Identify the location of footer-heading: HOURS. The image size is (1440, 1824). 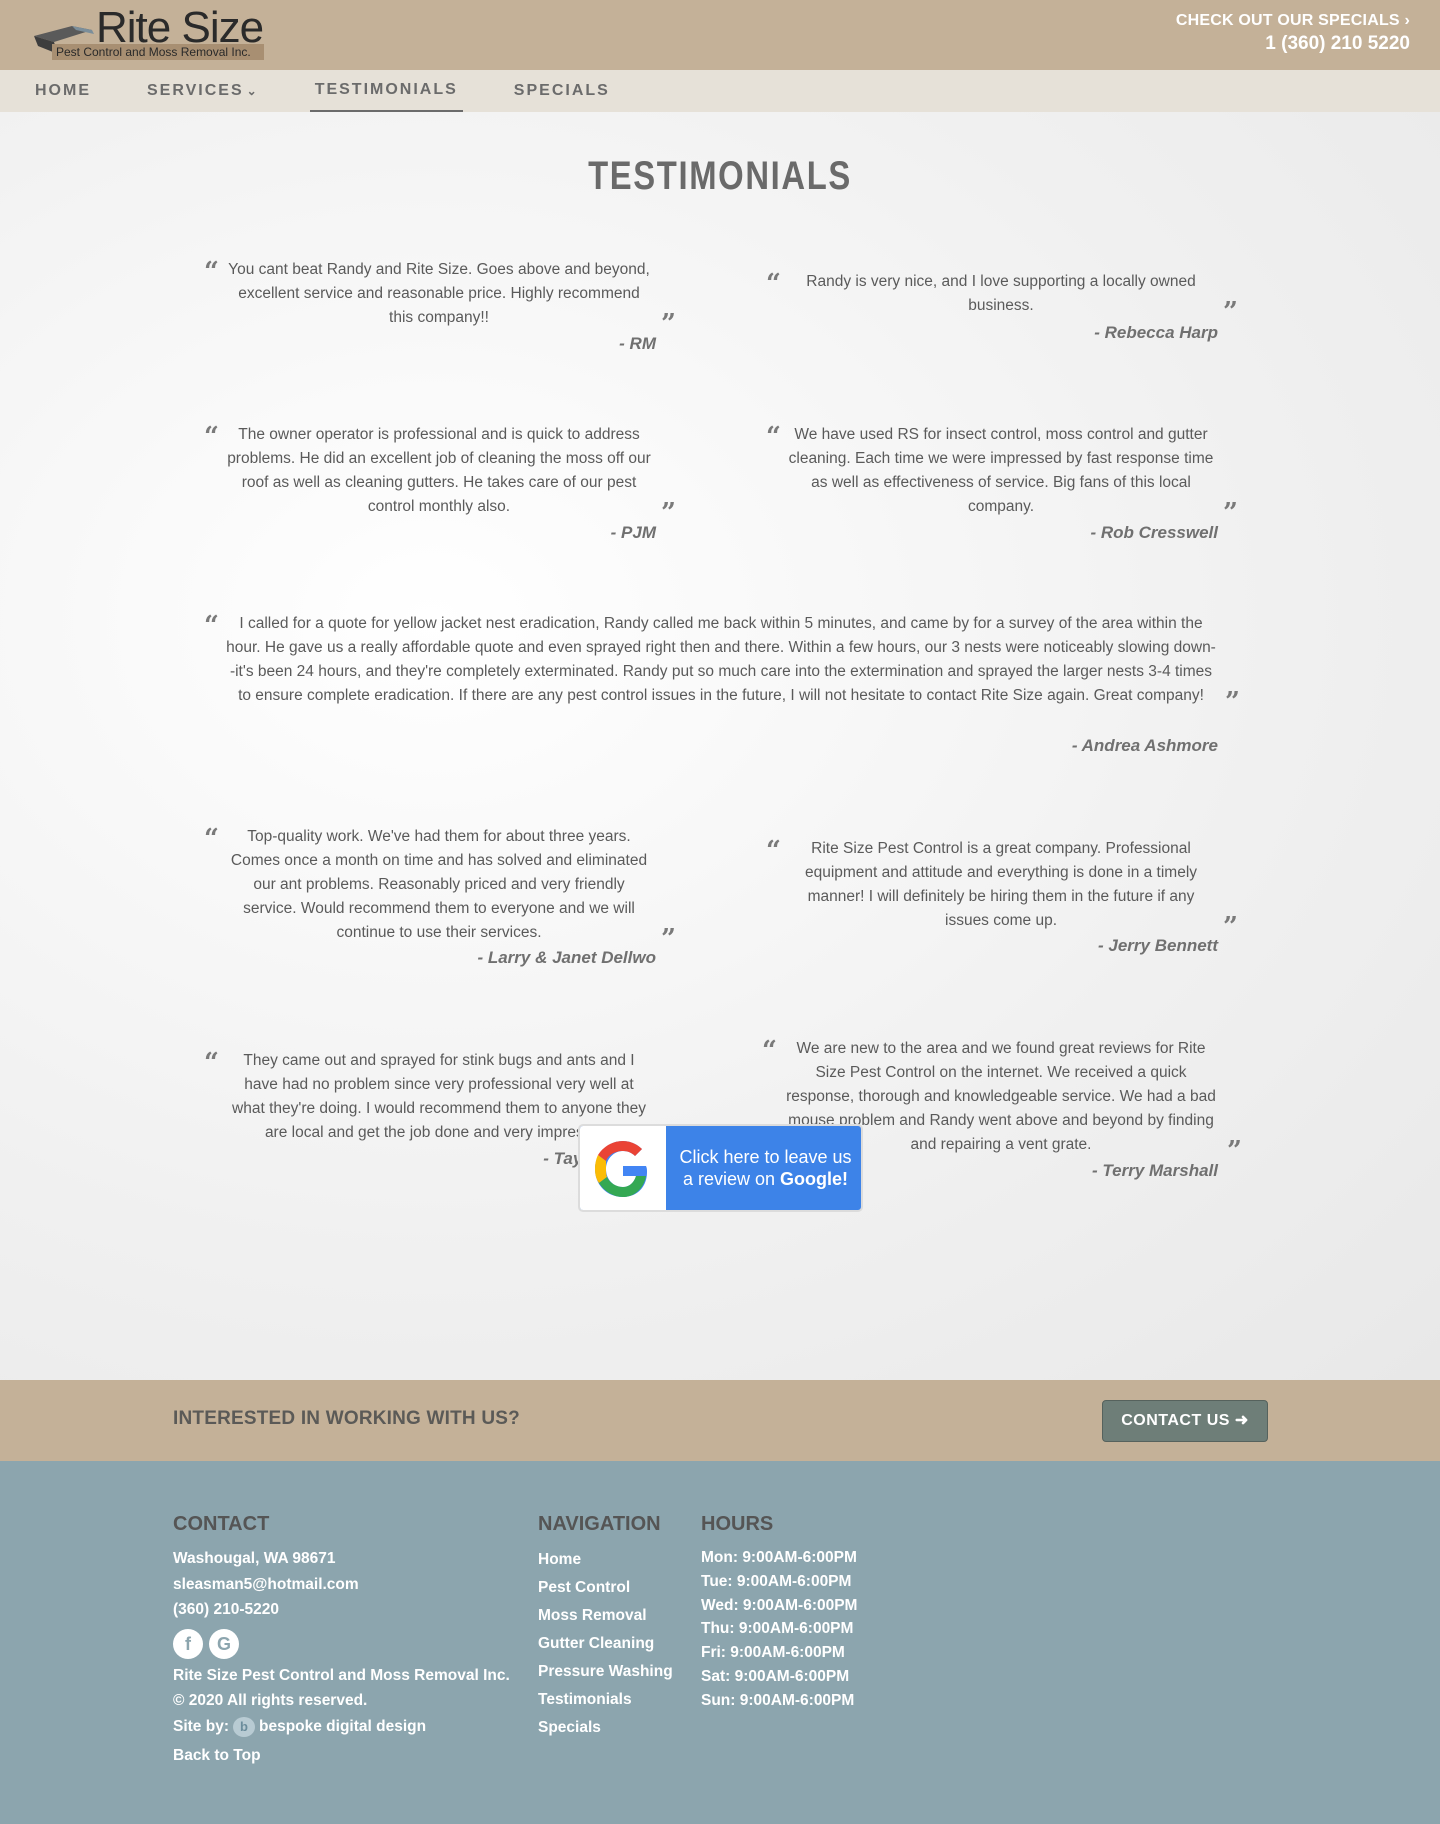
(737, 1524).